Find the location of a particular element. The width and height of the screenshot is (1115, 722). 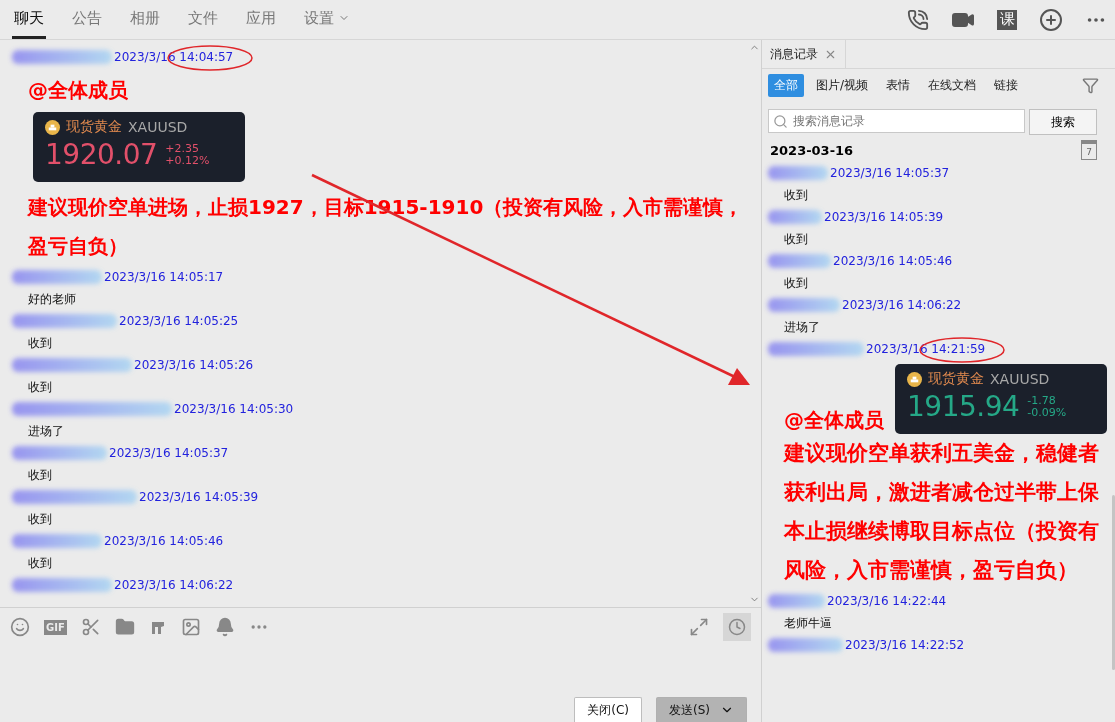

nav-tab: 相册 is located at coordinates (145, 19).